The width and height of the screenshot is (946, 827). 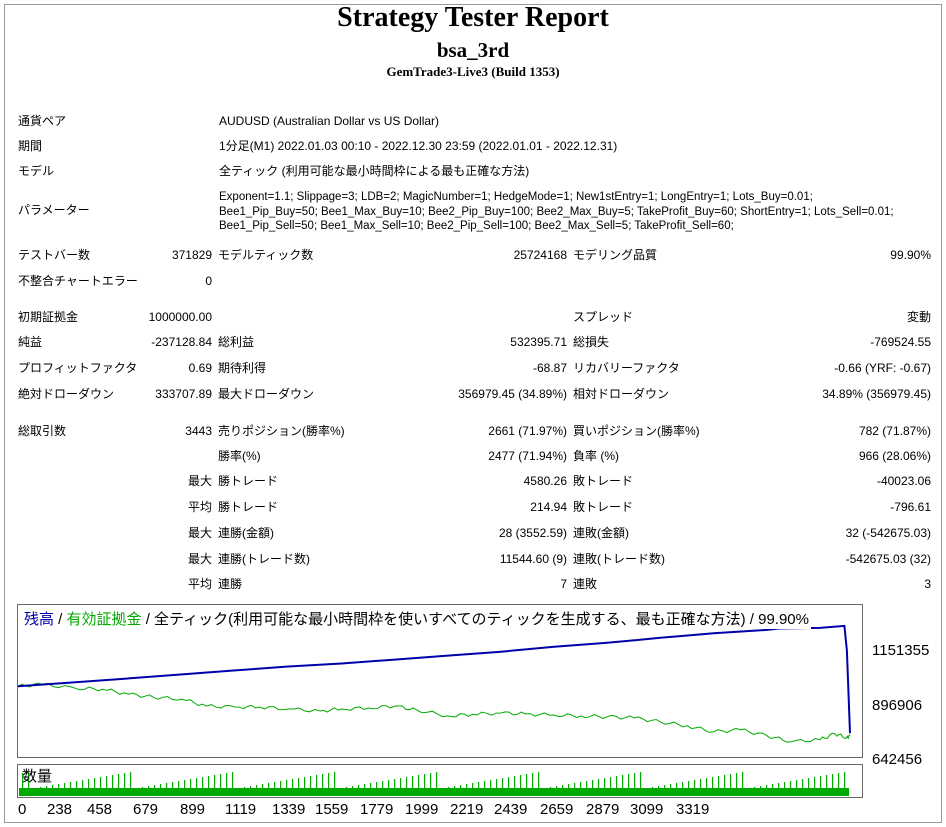 What do you see at coordinates (434, 712) in the screenshot?
I see `equity-line` at bounding box center [434, 712].